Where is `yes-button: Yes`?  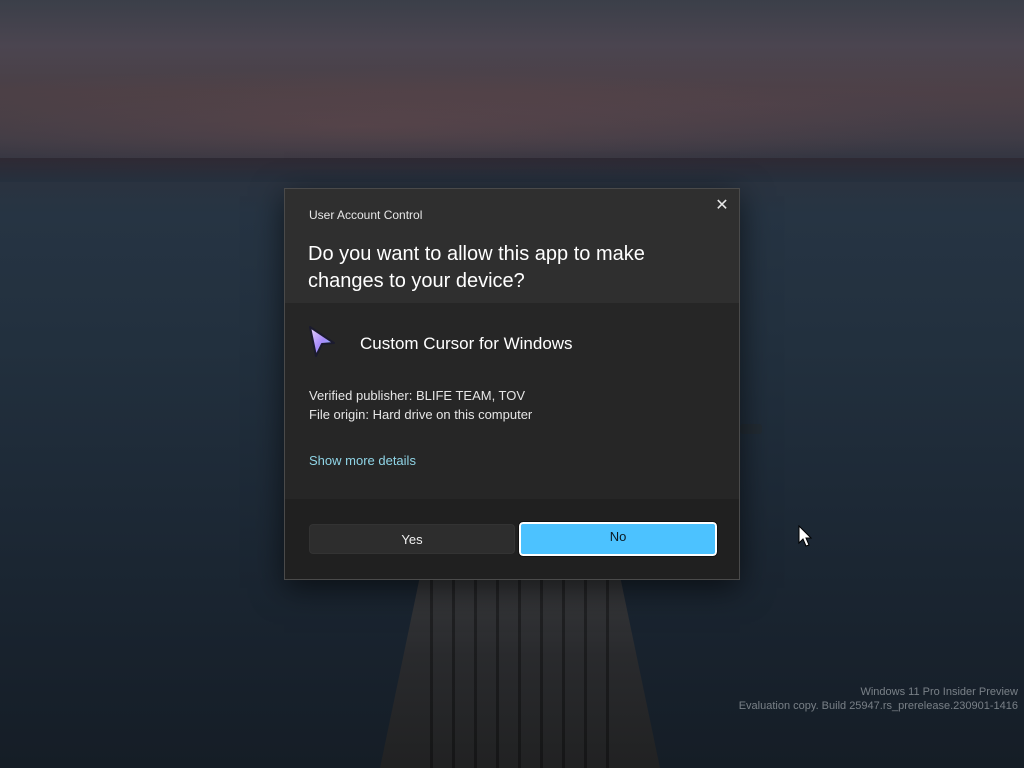
yes-button: Yes is located at coordinates (412, 539).